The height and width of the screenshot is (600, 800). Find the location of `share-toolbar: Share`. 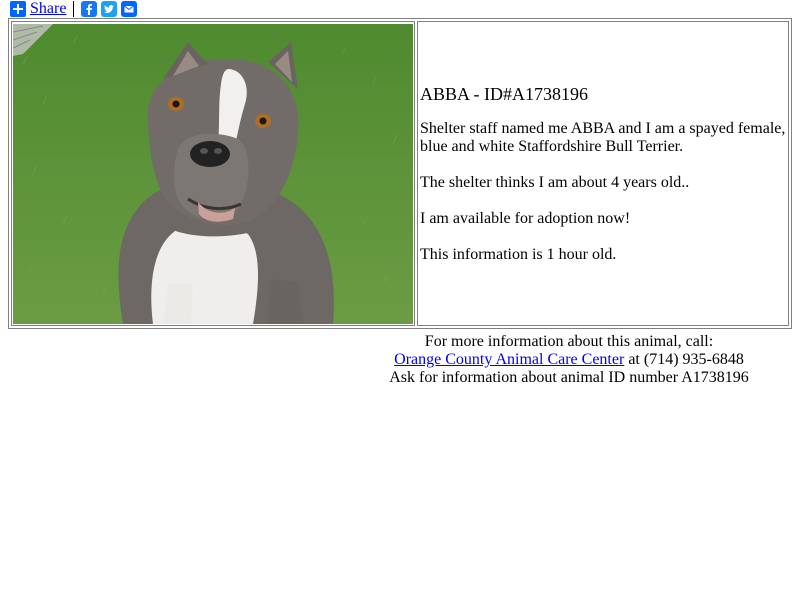

share-toolbar: Share is located at coordinates (75, 9).